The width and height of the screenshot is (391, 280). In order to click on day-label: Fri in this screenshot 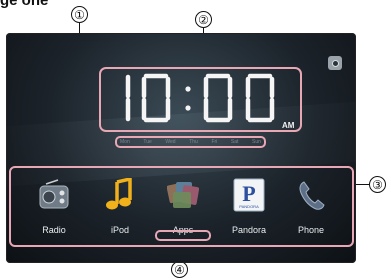, I will do `click(214, 142)`.